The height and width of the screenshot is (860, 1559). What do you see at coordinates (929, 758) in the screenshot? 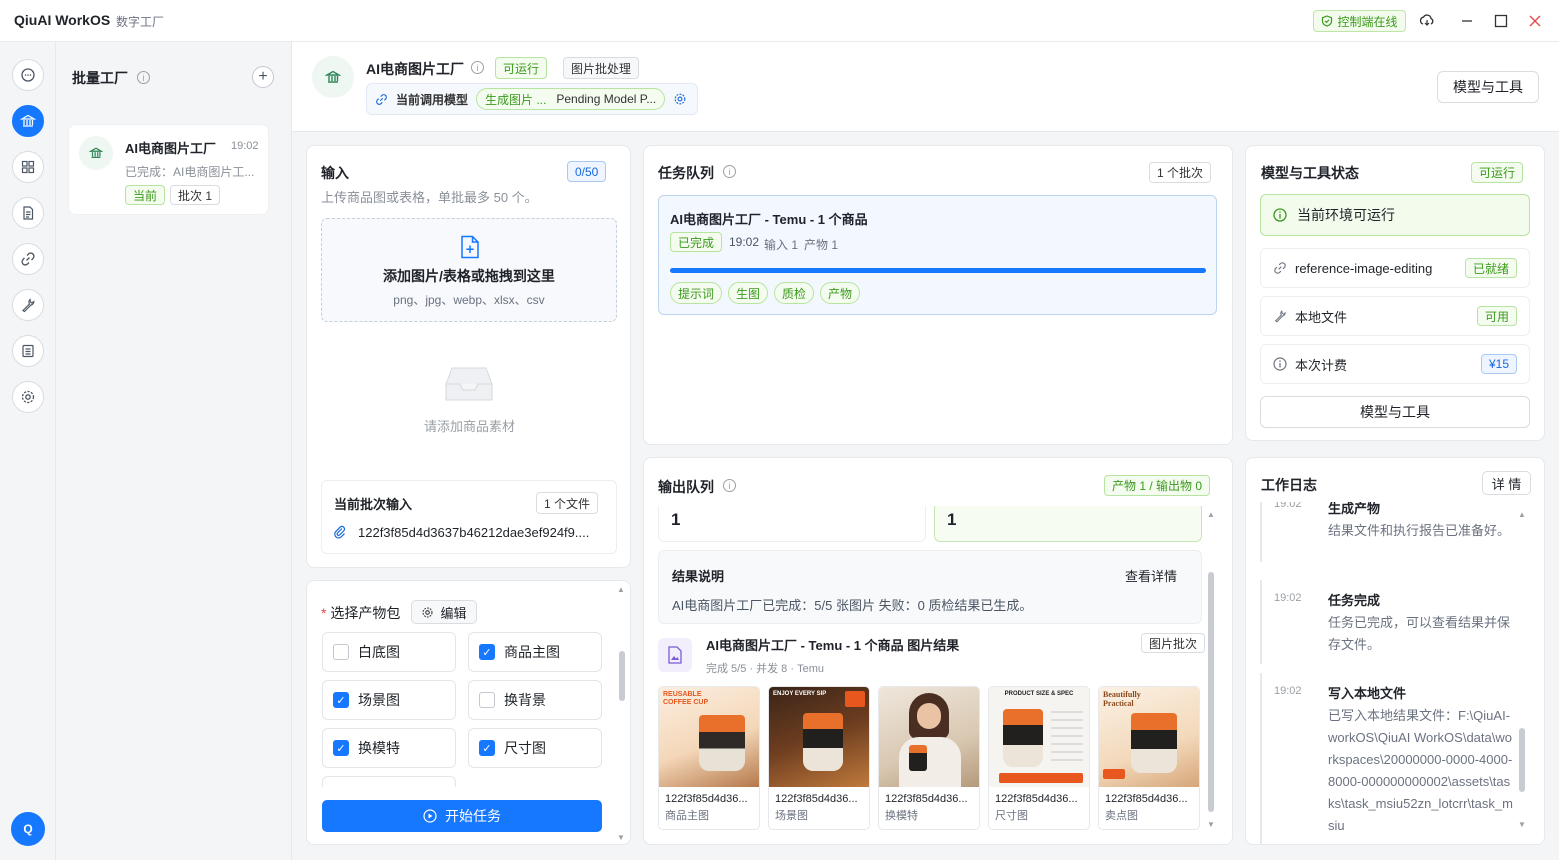
I see `result-thumbnail: 122f3f85d4d36... 换模特` at bounding box center [929, 758].